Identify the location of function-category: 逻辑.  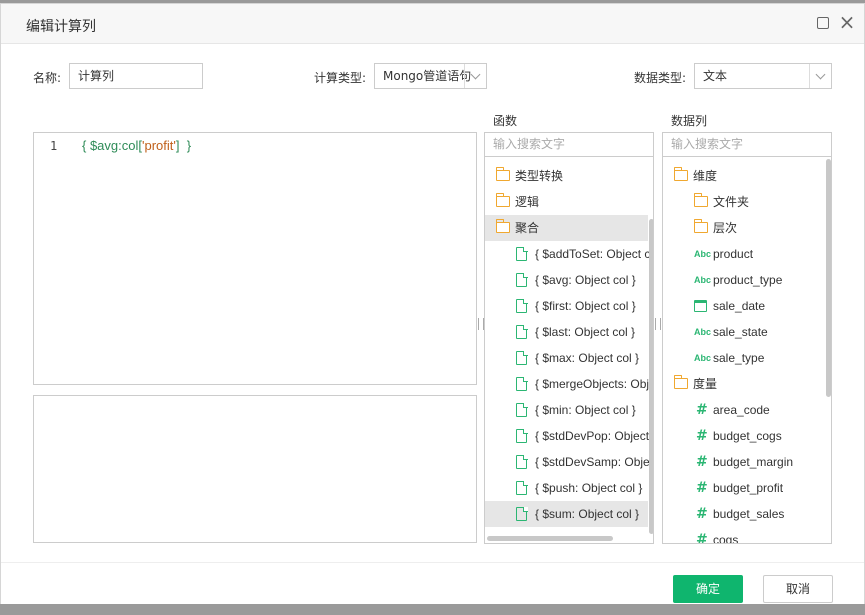
(566, 202).